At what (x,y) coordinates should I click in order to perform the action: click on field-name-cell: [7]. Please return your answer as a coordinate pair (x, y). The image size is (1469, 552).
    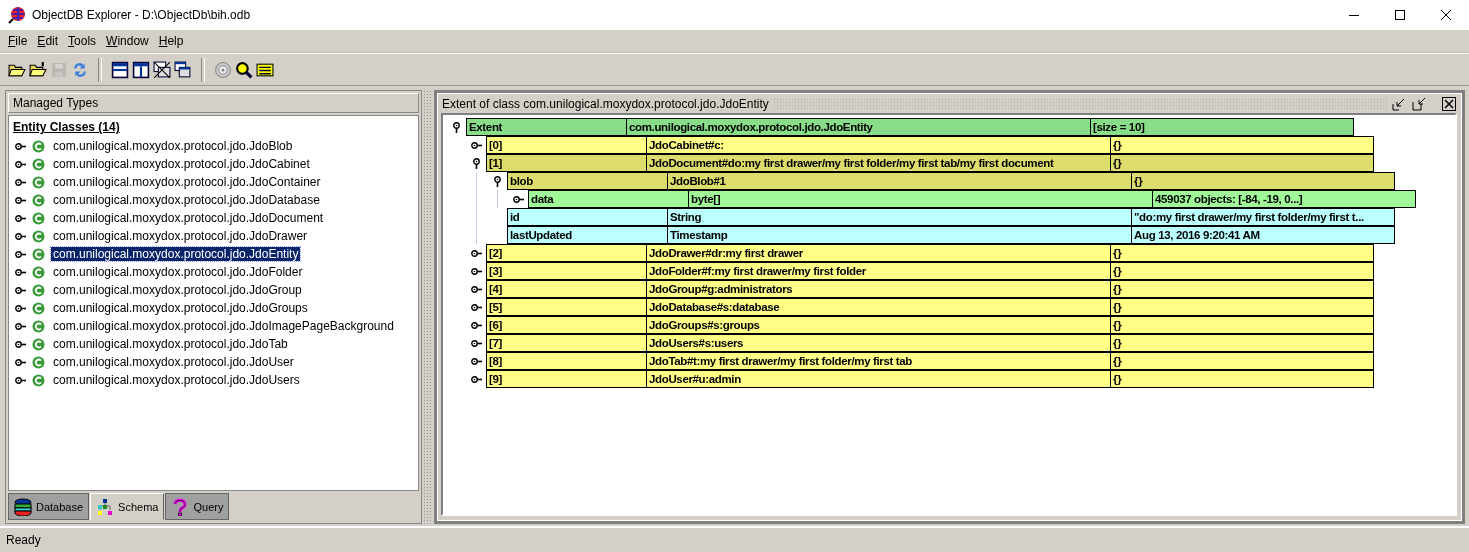
    Looking at the image, I should click on (566, 343).